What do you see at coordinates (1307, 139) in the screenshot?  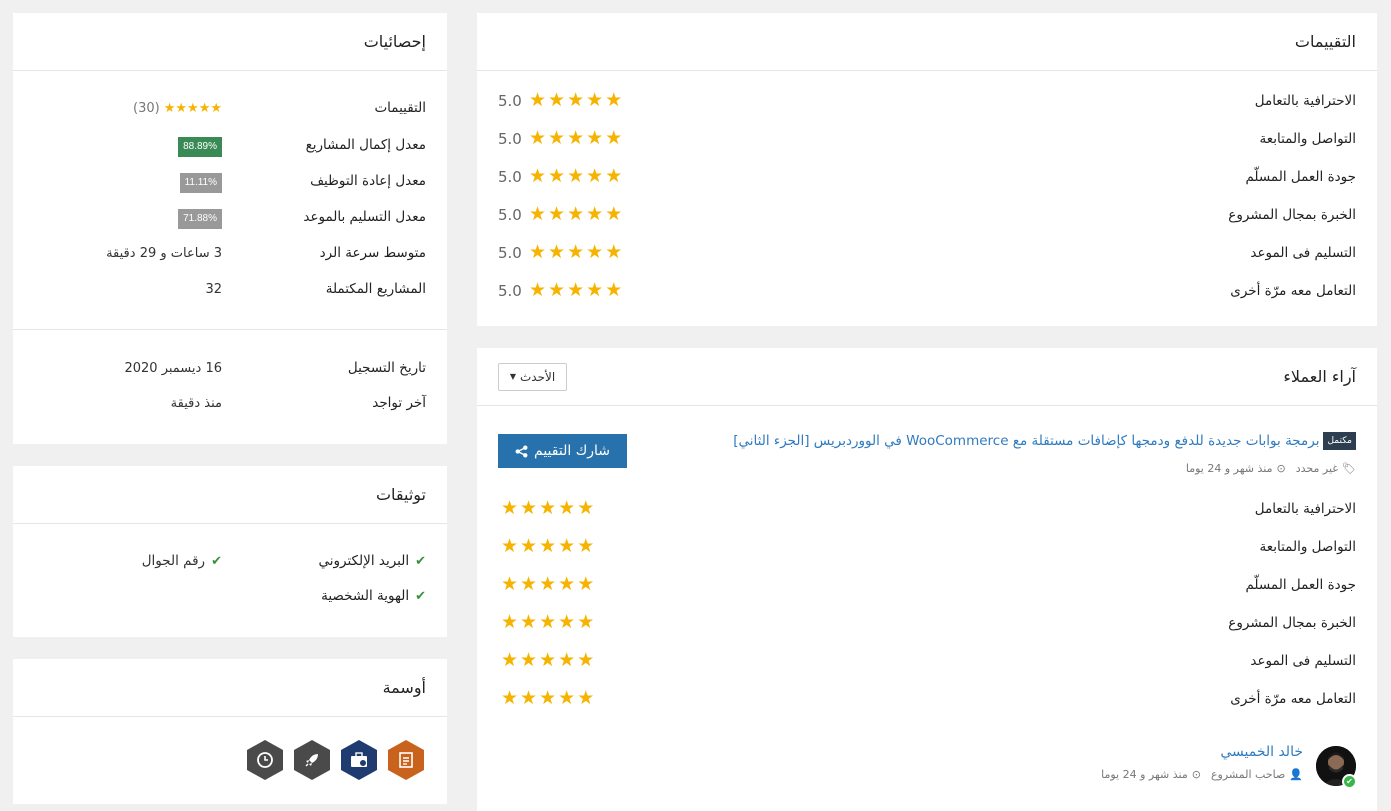 I see `rating-label: التواصل والمتابعة` at bounding box center [1307, 139].